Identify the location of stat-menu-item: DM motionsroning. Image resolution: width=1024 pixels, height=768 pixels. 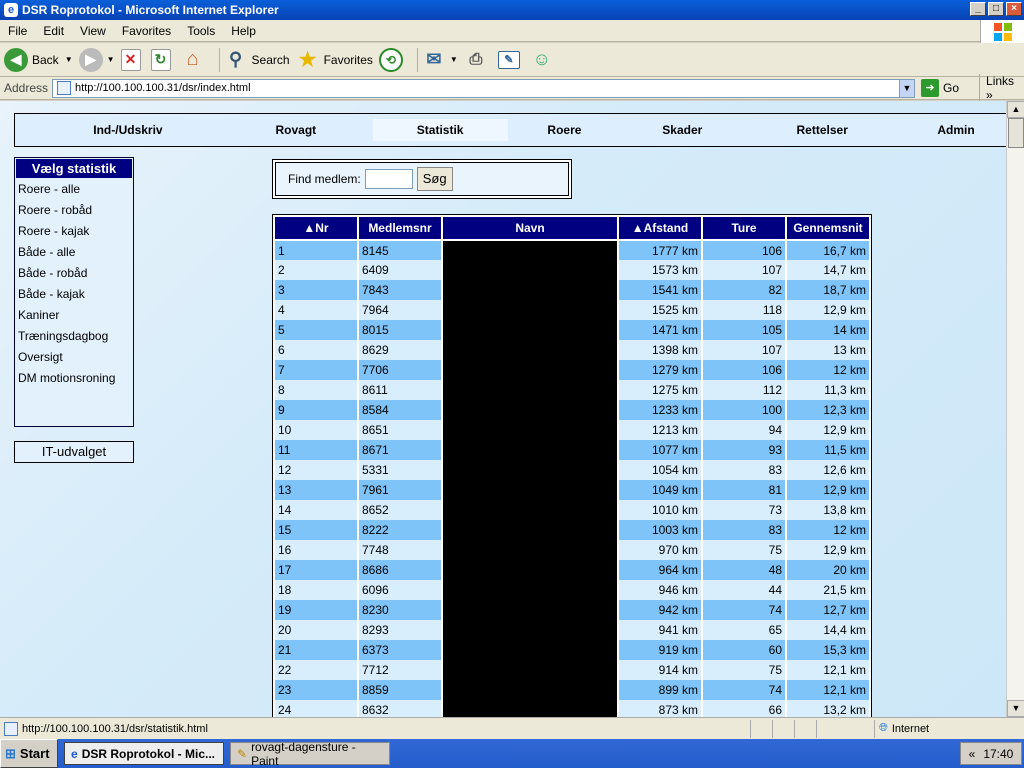
(74, 378).